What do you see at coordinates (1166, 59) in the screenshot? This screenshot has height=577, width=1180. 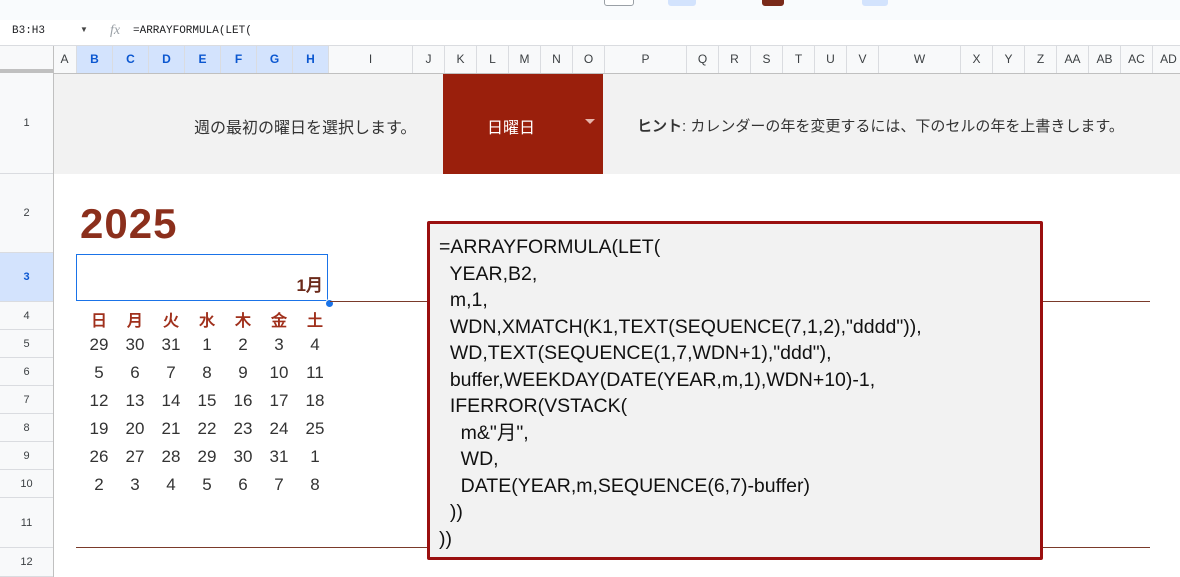 I see `column-header-ad: AD` at bounding box center [1166, 59].